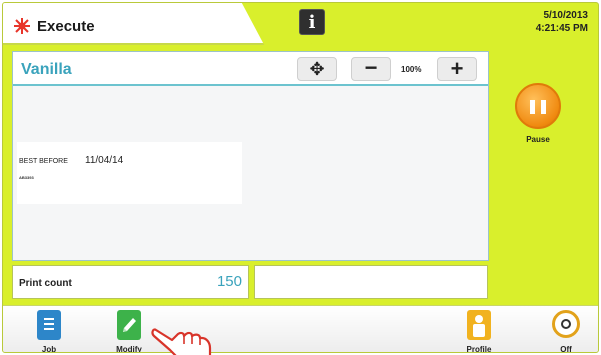 The width and height of the screenshot is (601, 355). Describe the element at coordinates (229, 281) in the screenshot. I see `print-count-value: 150` at that location.